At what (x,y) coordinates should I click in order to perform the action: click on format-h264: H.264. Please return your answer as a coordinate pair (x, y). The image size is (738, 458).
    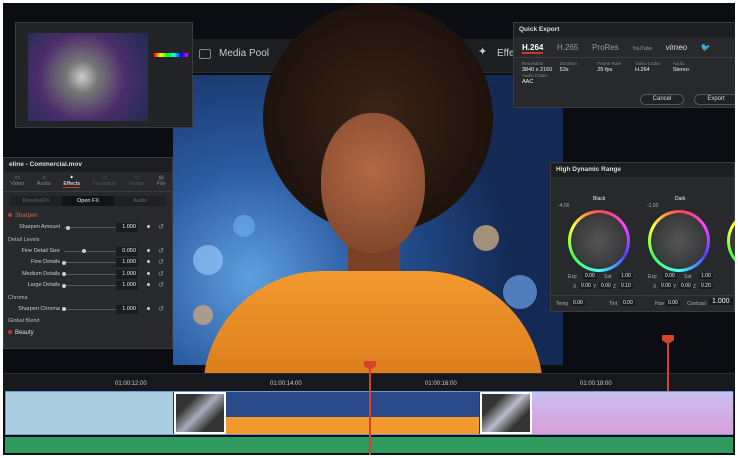
    Looking at the image, I should click on (533, 48).